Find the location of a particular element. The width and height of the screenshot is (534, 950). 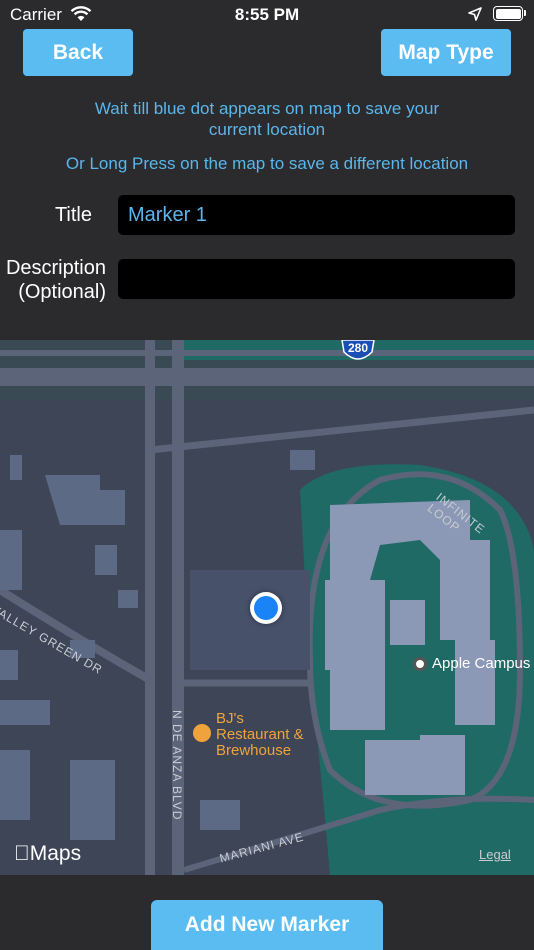

clock: 8:55 PM is located at coordinates (267, 14).